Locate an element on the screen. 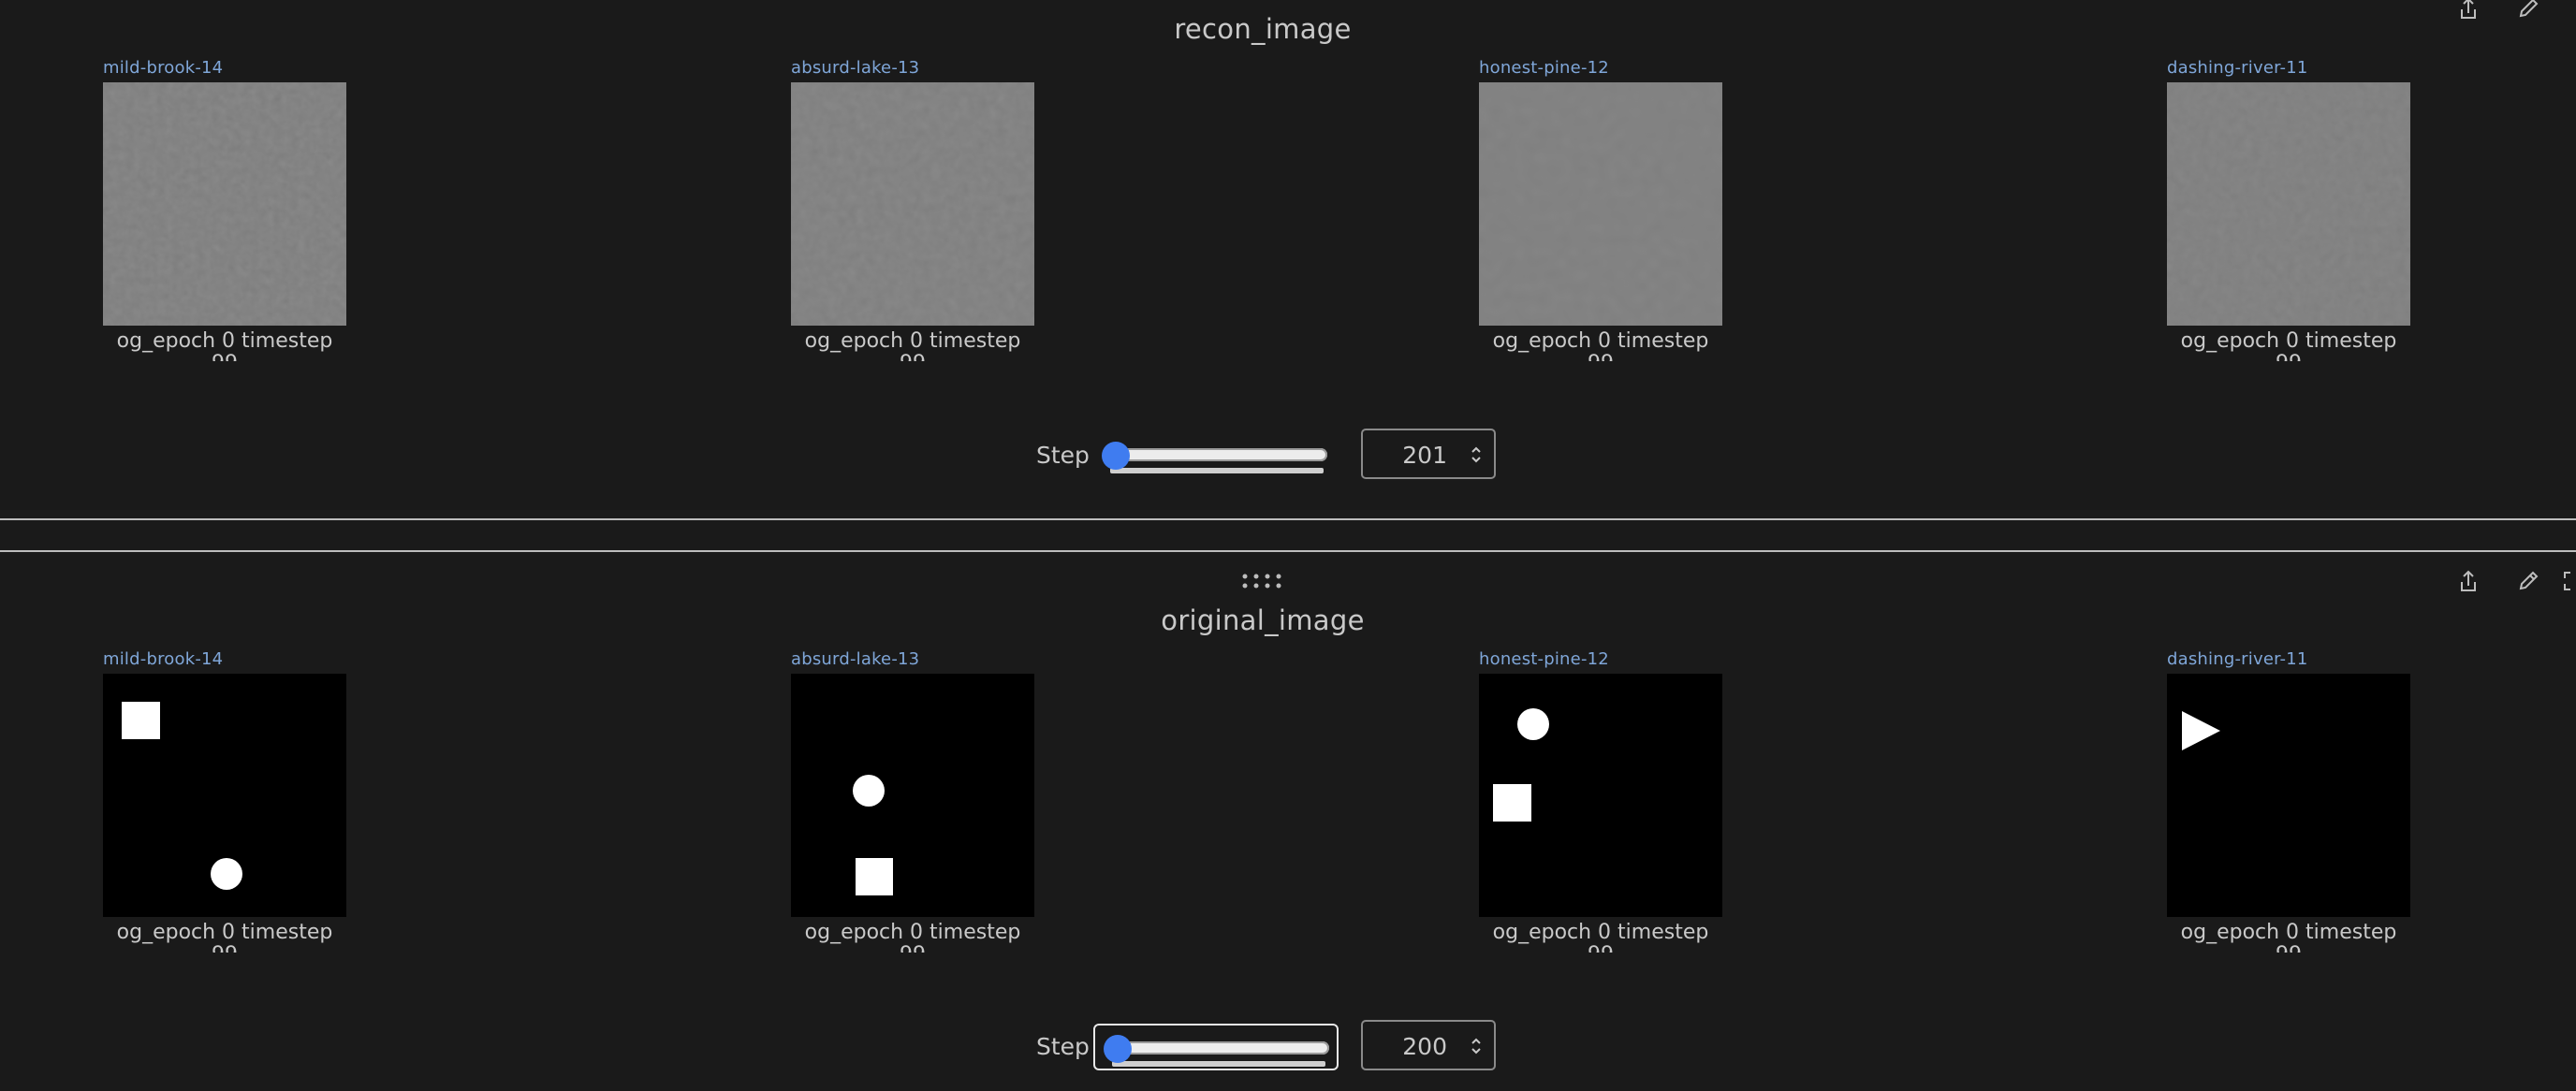 This screenshot has height=1091, width=2576. step-value: 200 is located at coordinates (1424, 1046).